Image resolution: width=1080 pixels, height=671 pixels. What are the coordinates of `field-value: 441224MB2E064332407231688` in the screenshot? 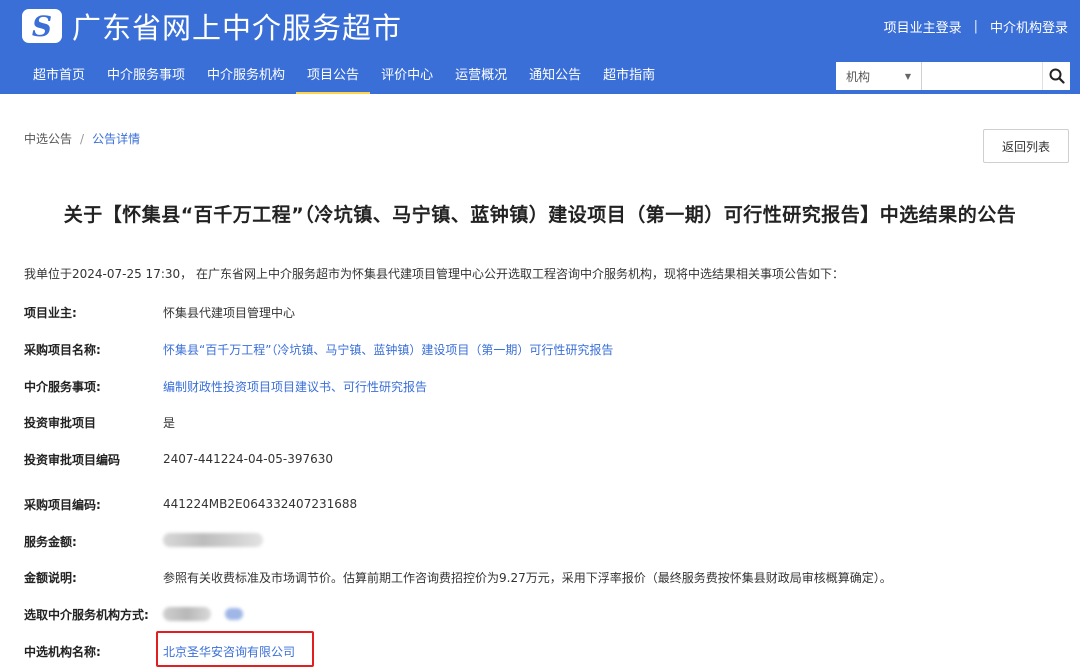 It's located at (260, 504).